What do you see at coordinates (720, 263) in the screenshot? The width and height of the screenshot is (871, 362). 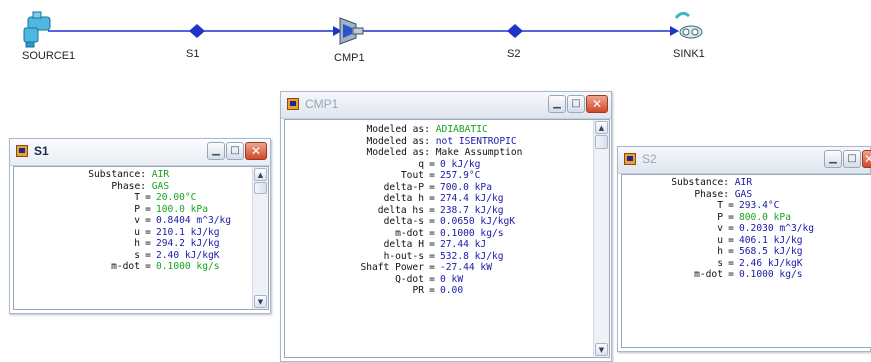 I see `property-label: s` at bounding box center [720, 263].